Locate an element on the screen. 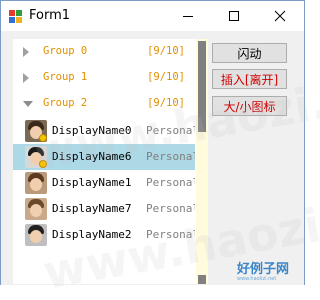 The width and height of the screenshot is (320, 300). vertical-scrollbar is located at coordinates (202, 161).